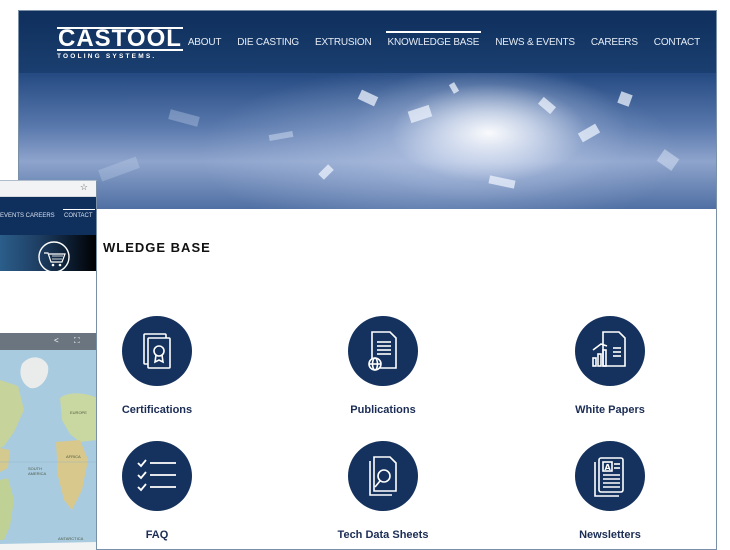  Describe the element at coordinates (37, 471) in the screenshot. I see `map-label-south-america: SOUTH AMERICA` at that location.